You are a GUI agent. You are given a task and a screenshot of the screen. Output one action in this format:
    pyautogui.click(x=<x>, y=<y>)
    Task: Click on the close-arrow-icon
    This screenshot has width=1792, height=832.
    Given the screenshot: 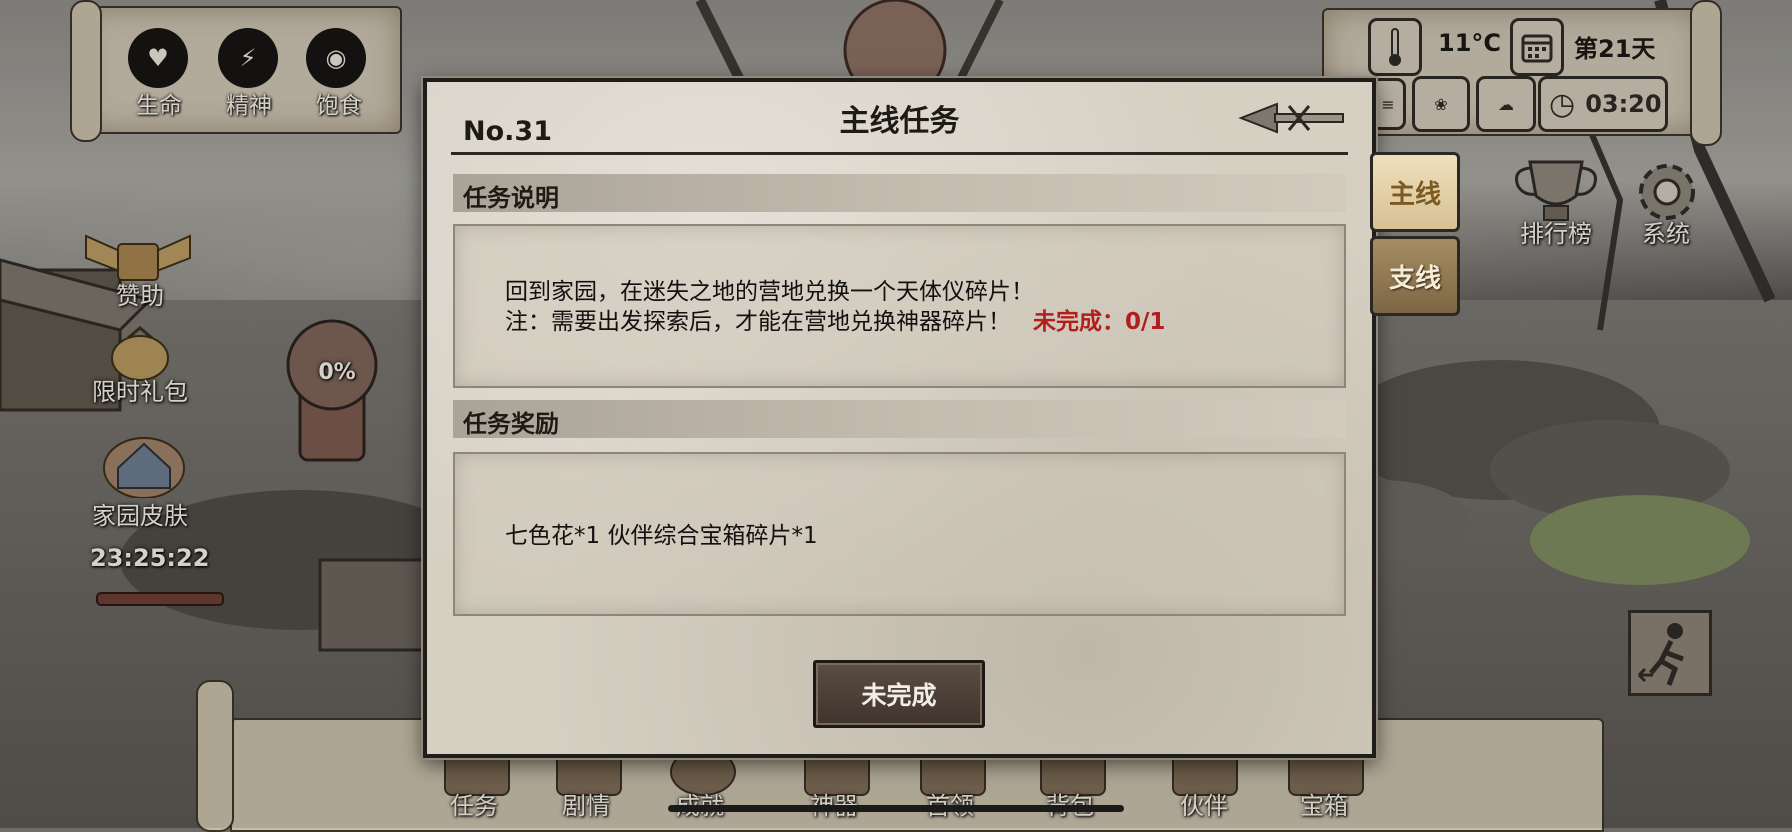 What is the action you would take?
    pyautogui.click(x=1292, y=118)
    